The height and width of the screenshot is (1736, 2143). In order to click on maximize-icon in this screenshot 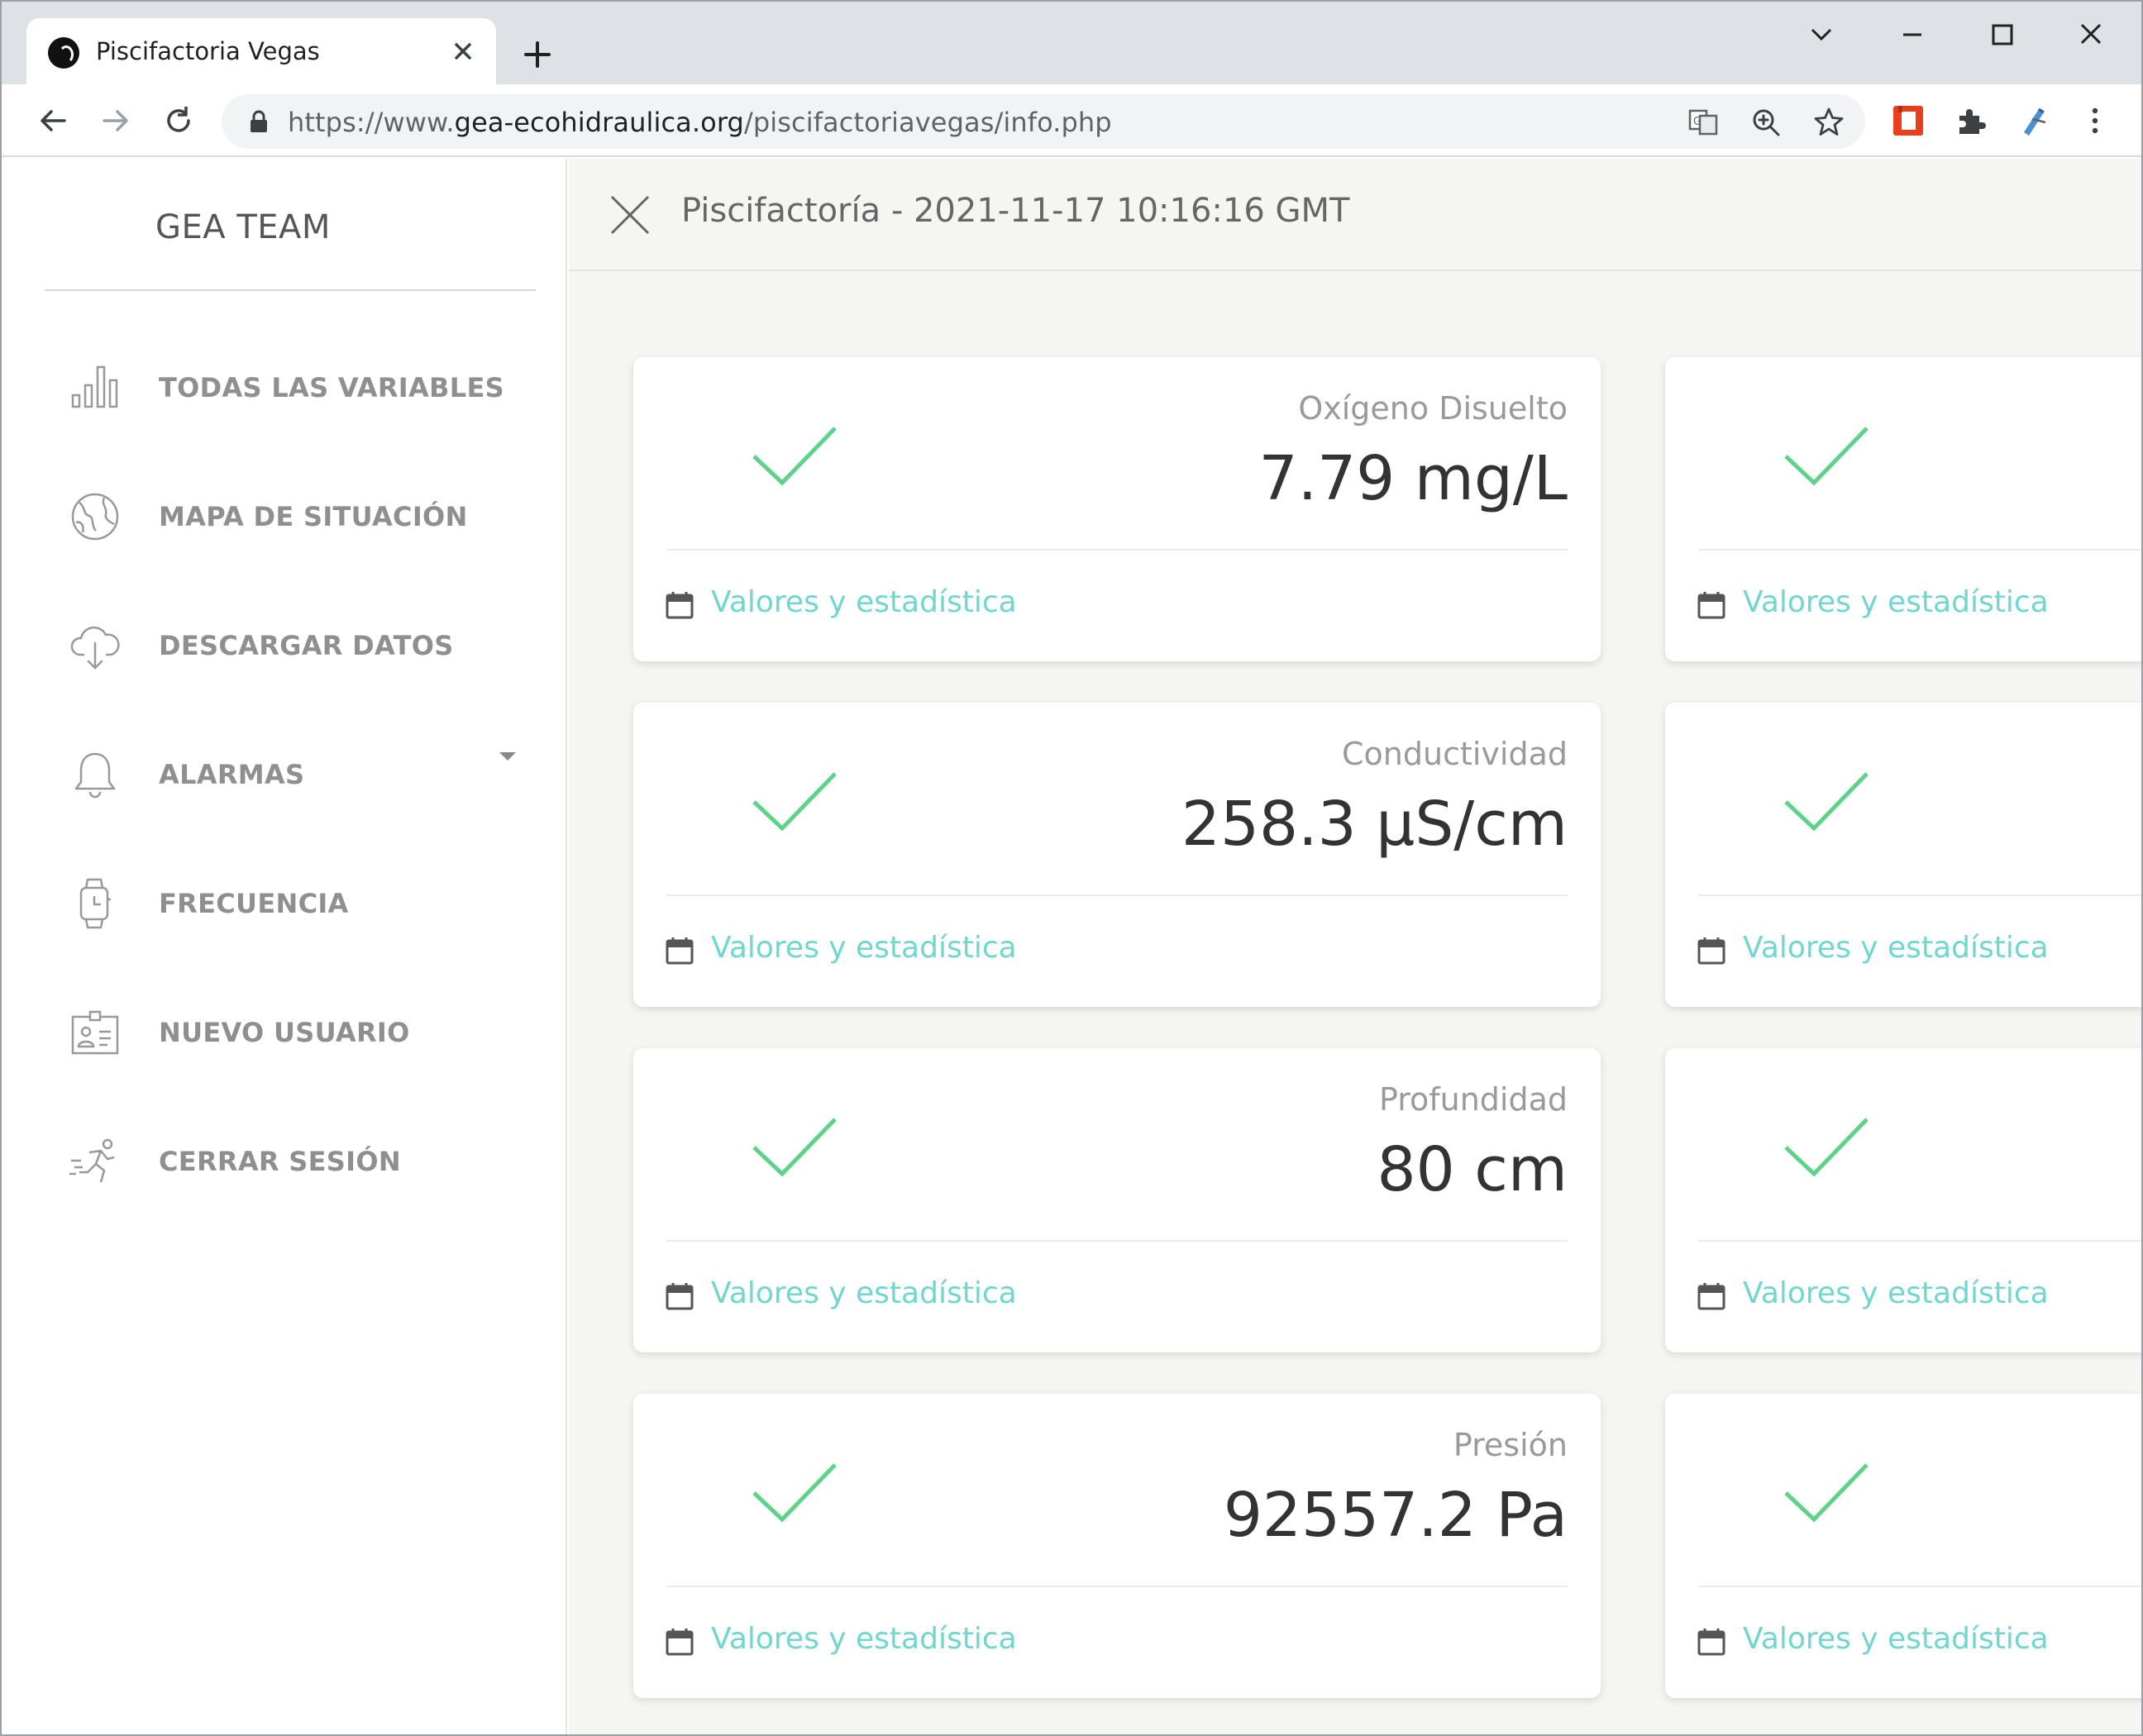, I will do `click(2002, 35)`.